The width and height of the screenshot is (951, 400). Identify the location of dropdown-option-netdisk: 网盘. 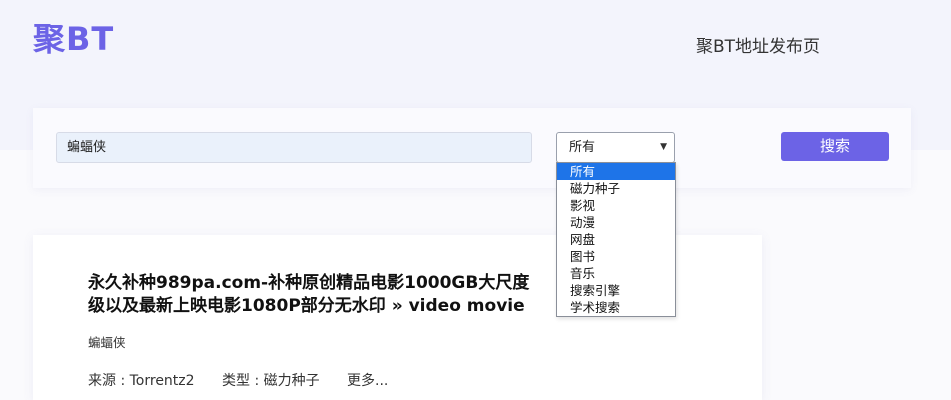
(616, 239).